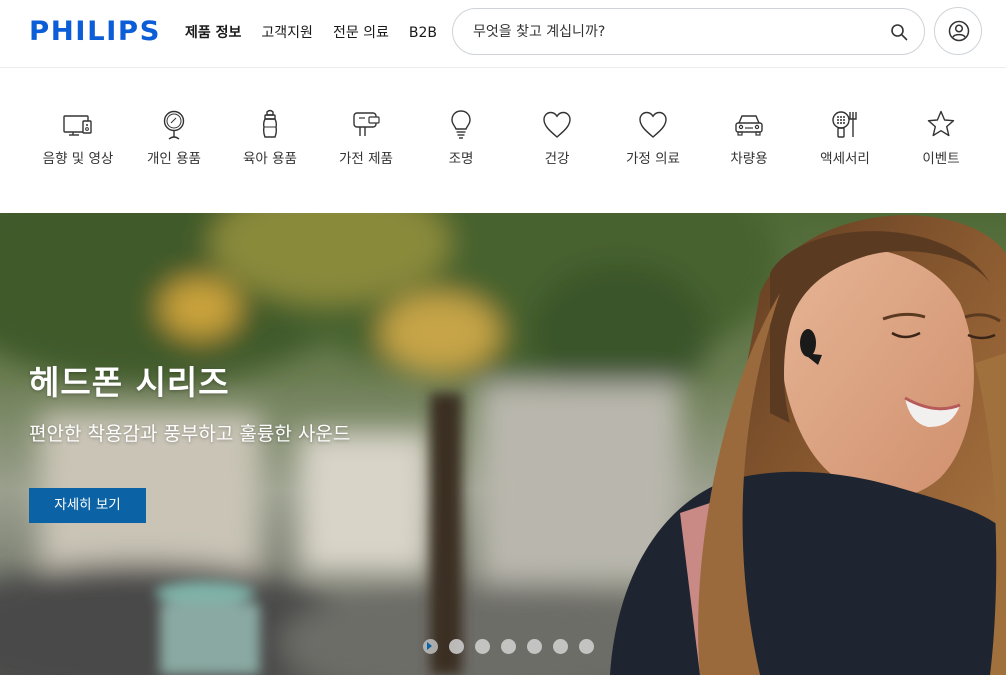  I want to click on category-accessories: 액세서리, so click(845, 138).